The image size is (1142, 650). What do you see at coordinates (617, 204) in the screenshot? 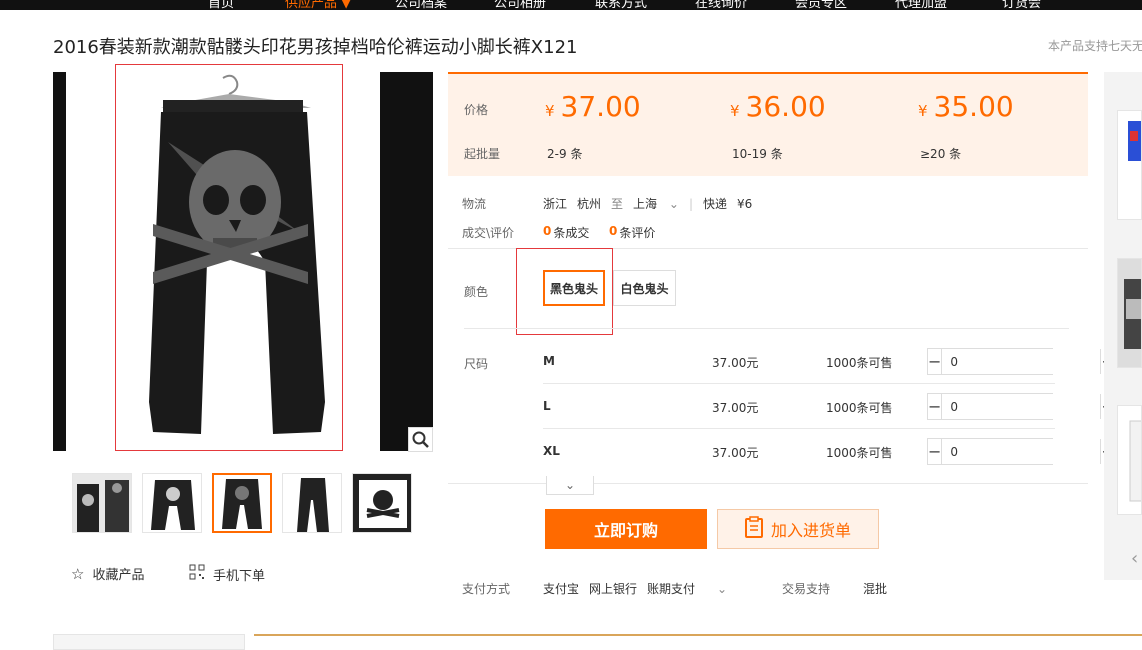
I see `to-word: 至` at bounding box center [617, 204].